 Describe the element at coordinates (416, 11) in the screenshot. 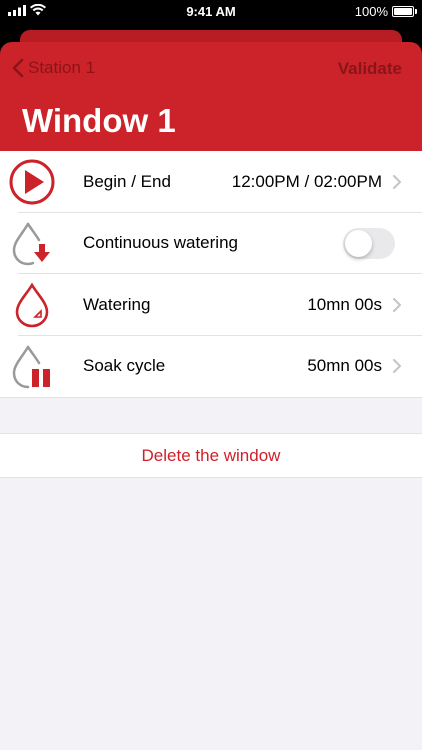

I see `battery-tip` at that location.